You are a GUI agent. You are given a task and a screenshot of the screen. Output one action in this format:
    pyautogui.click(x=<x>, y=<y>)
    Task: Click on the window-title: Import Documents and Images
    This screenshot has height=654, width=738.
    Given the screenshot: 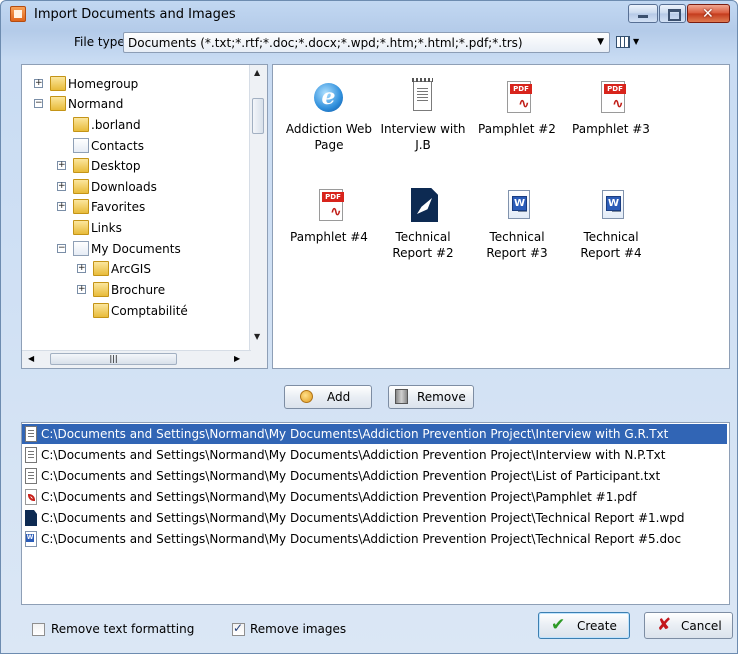 What is the action you would take?
    pyautogui.click(x=135, y=14)
    